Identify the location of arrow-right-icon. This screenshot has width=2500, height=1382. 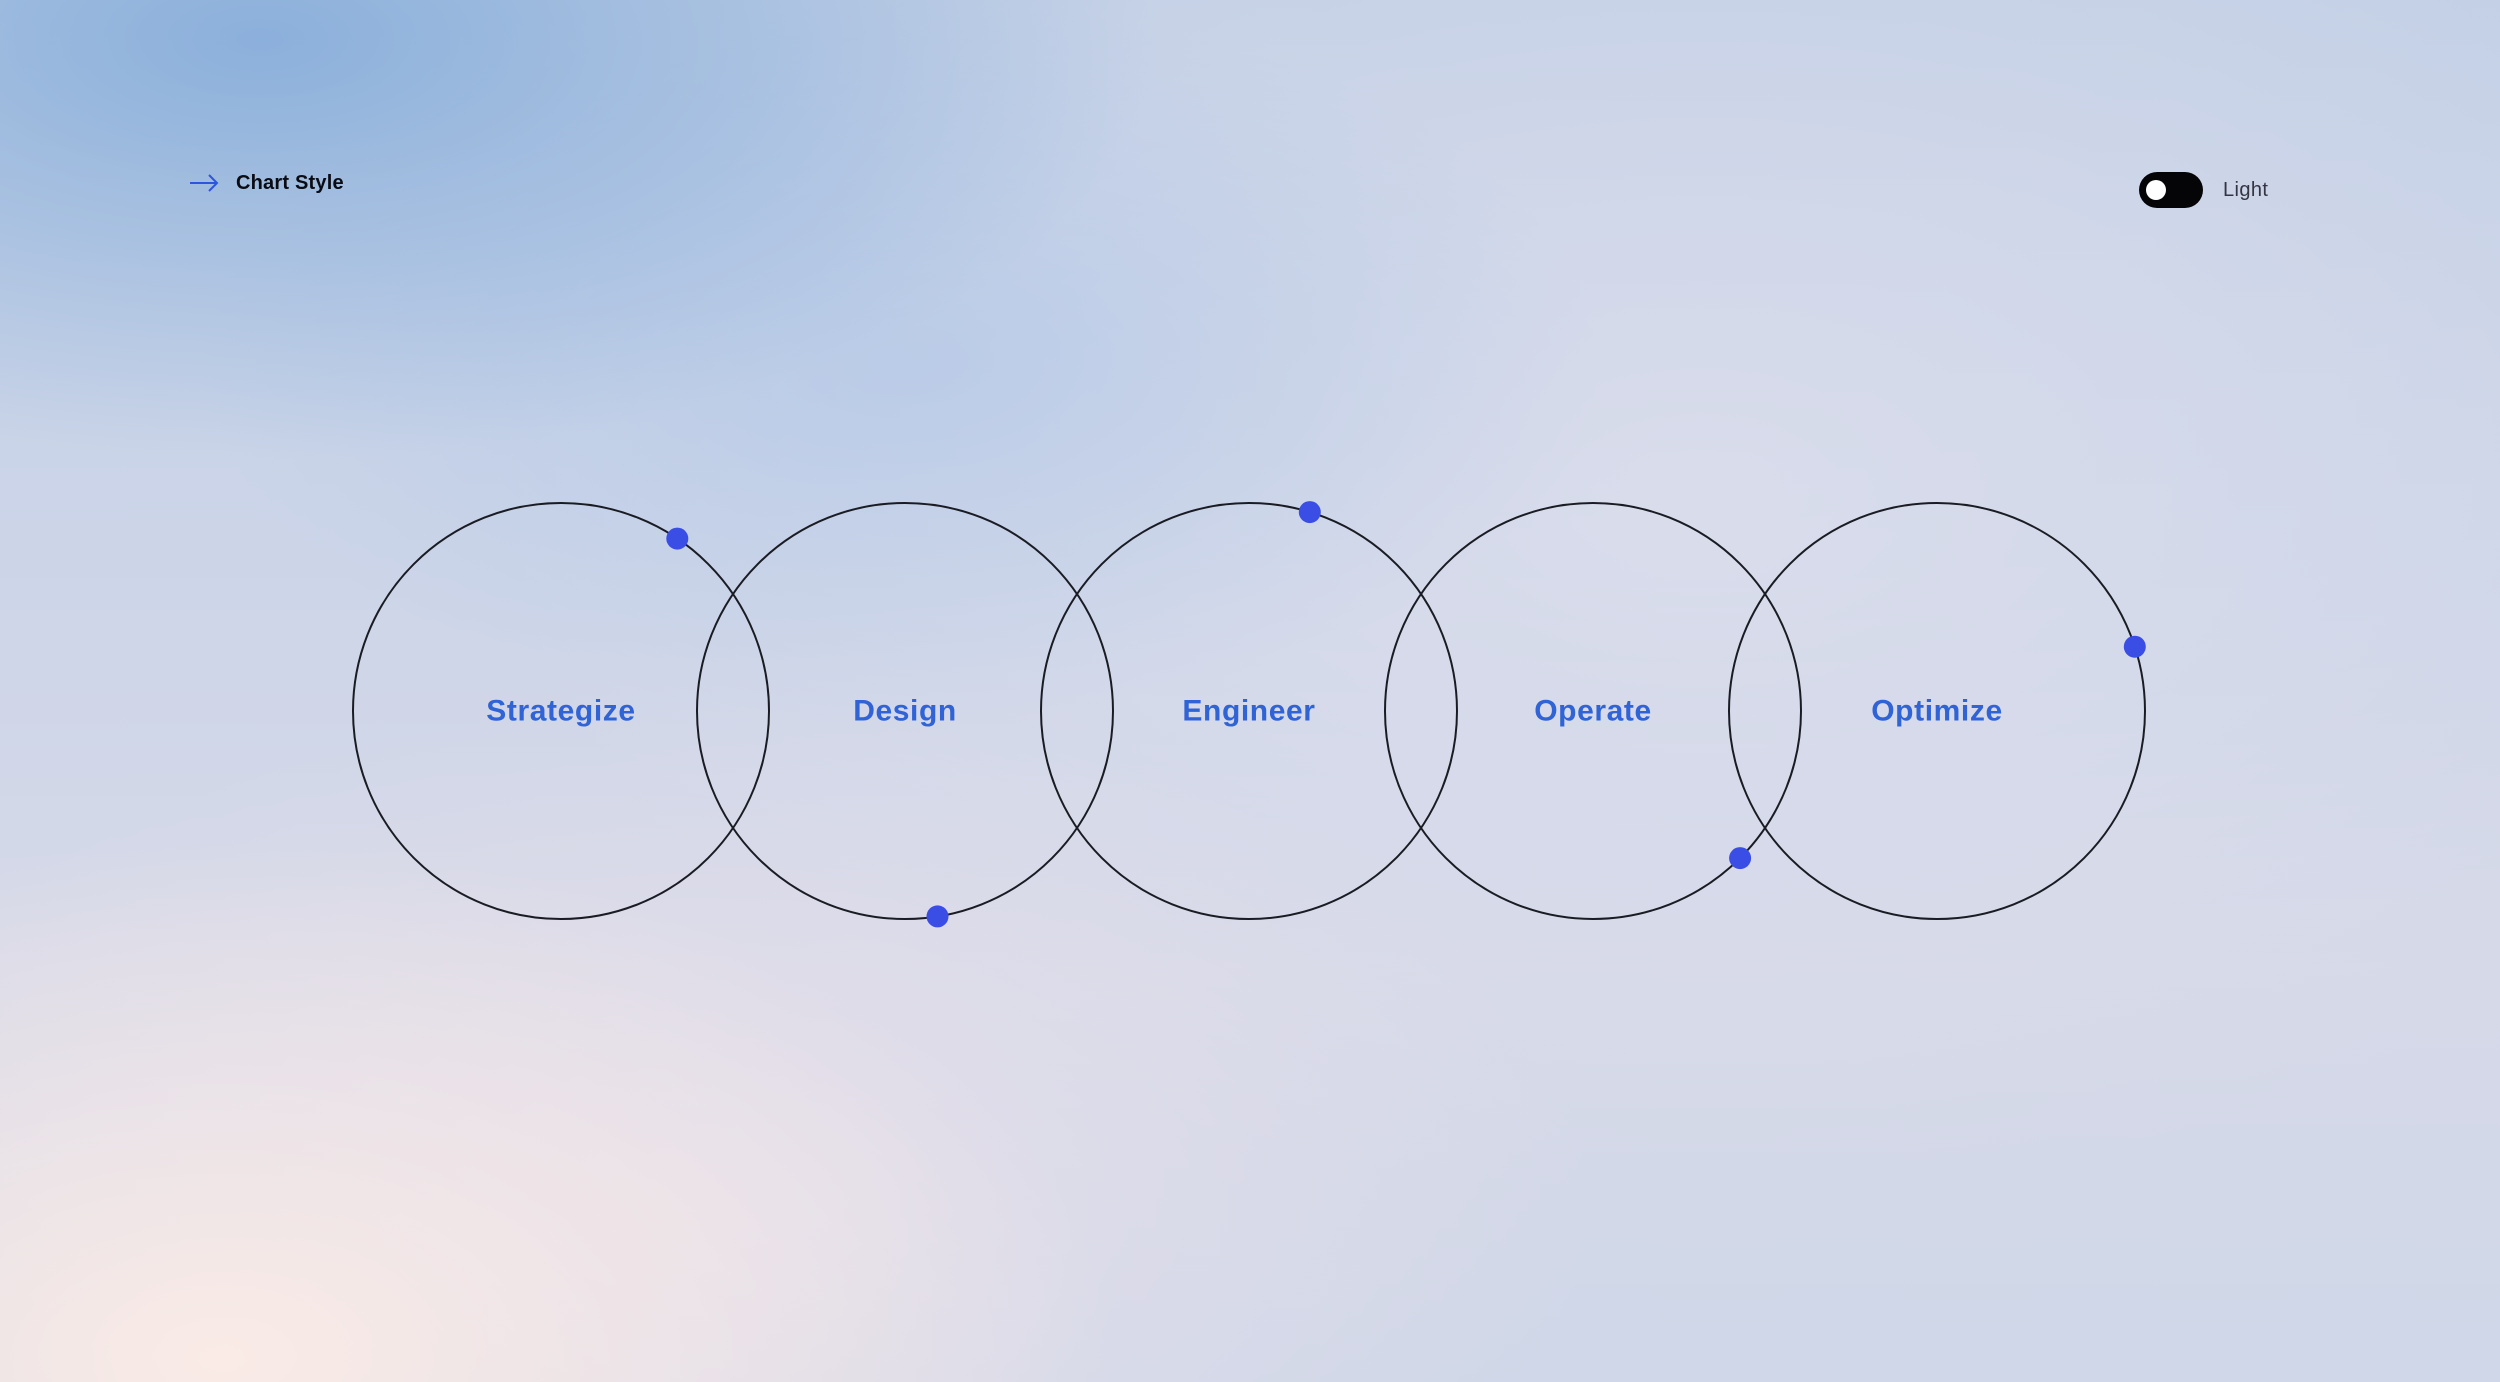
(204, 183).